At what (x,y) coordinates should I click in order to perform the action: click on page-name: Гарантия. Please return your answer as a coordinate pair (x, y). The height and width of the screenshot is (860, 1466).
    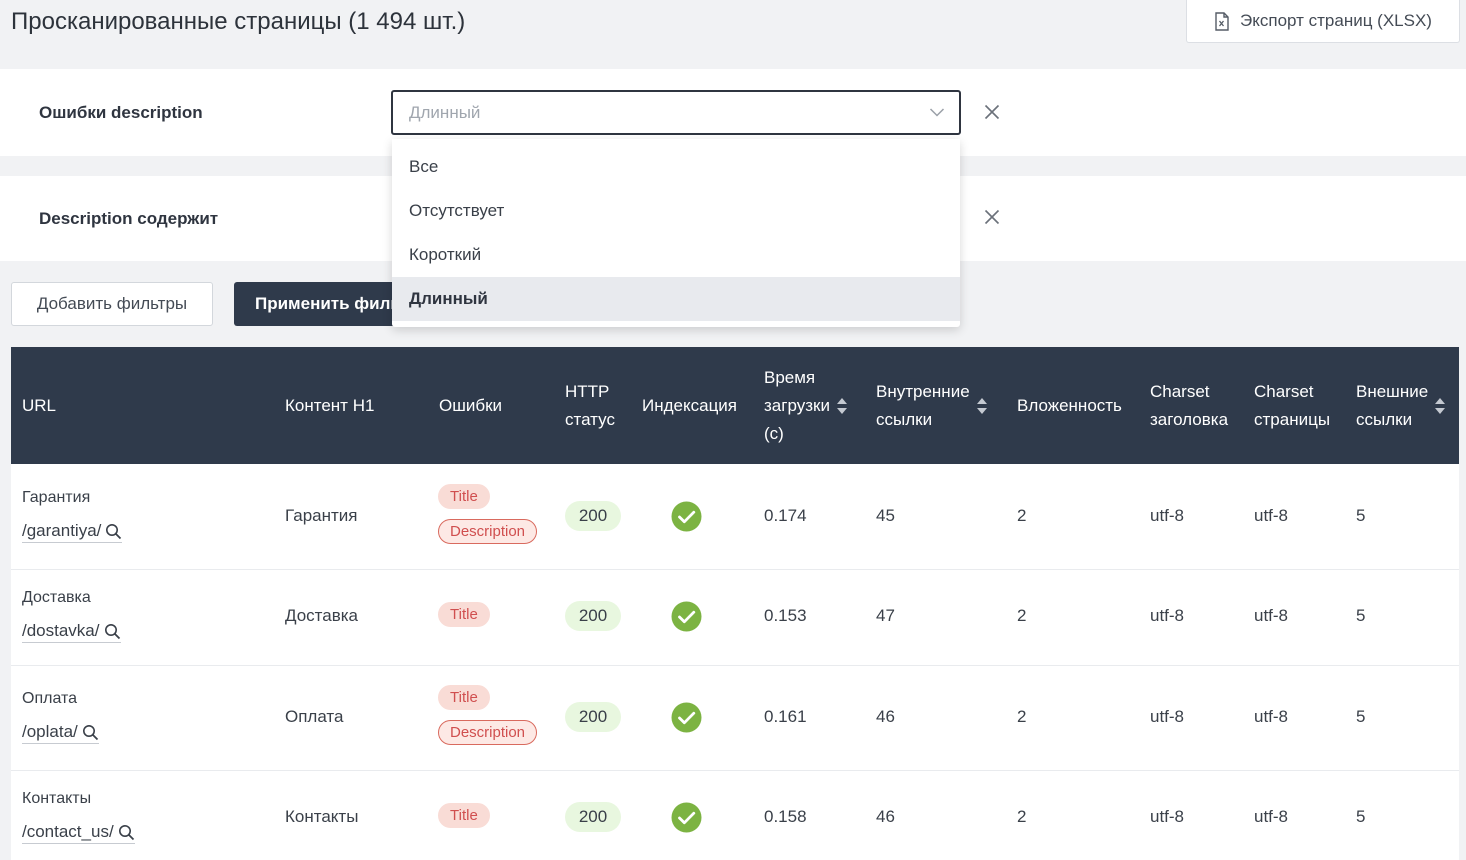
    Looking at the image, I should click on (56, 497).